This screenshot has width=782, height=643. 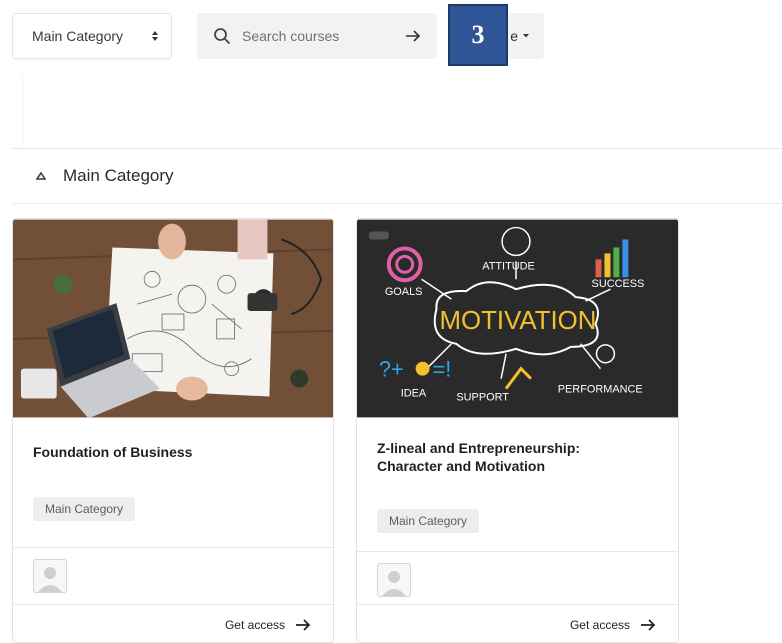 I want to click on search-submit-arrow-icon, so click(x=413, y=36).